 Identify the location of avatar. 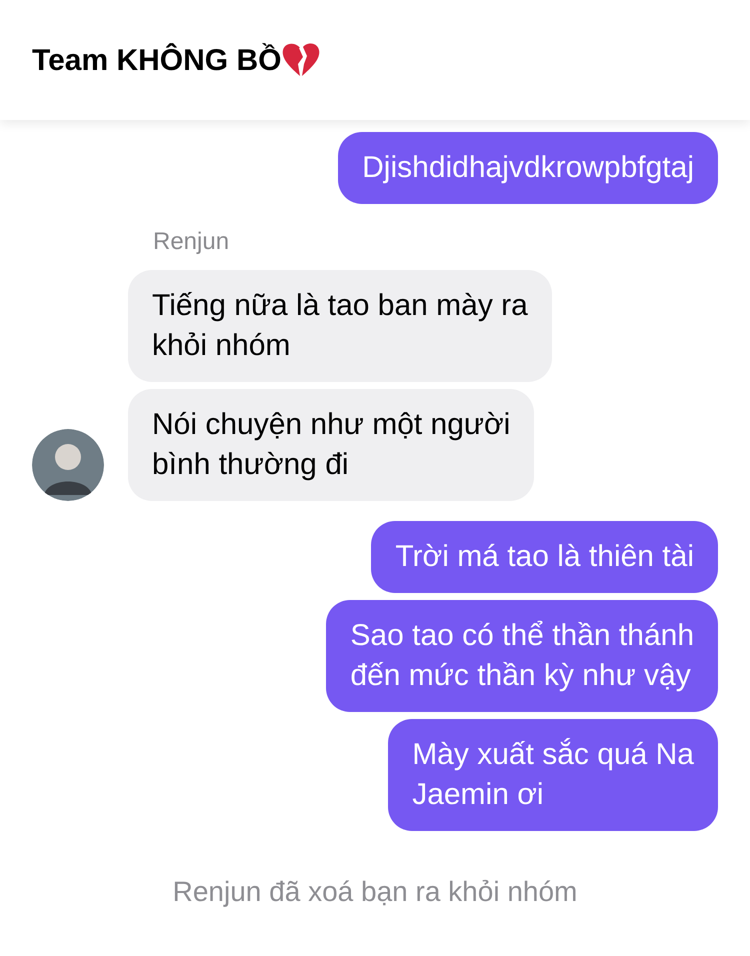
(68, 465).